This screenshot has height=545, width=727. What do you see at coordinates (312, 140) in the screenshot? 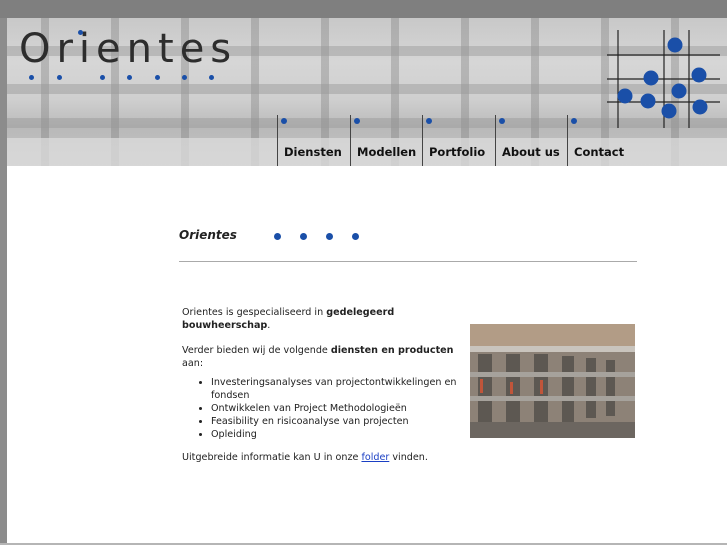
I see `nav-item-diensten: Diensten` at bounding box center [312, 140].